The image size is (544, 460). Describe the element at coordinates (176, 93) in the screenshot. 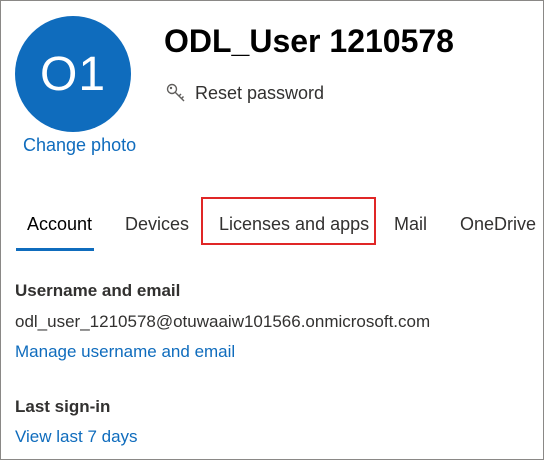

I see `key-icon` at that location.